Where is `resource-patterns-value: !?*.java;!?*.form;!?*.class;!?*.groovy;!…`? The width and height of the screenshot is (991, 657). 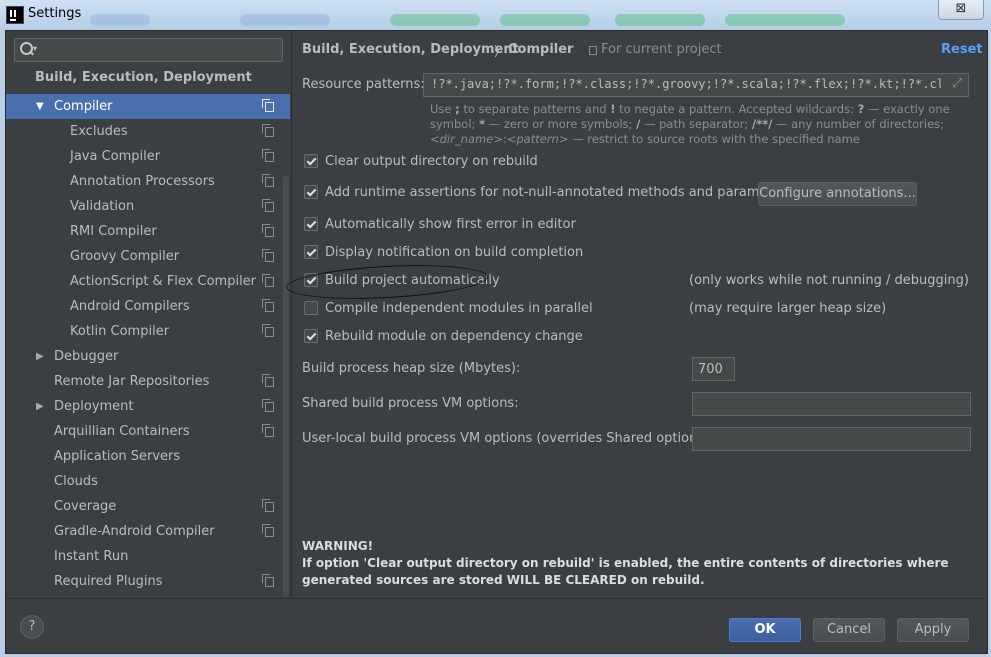
resource-patterns-value: !?*.java;!?*.form;!?*.class;!?*.groovy;!… is located at coordinates (686, 84).